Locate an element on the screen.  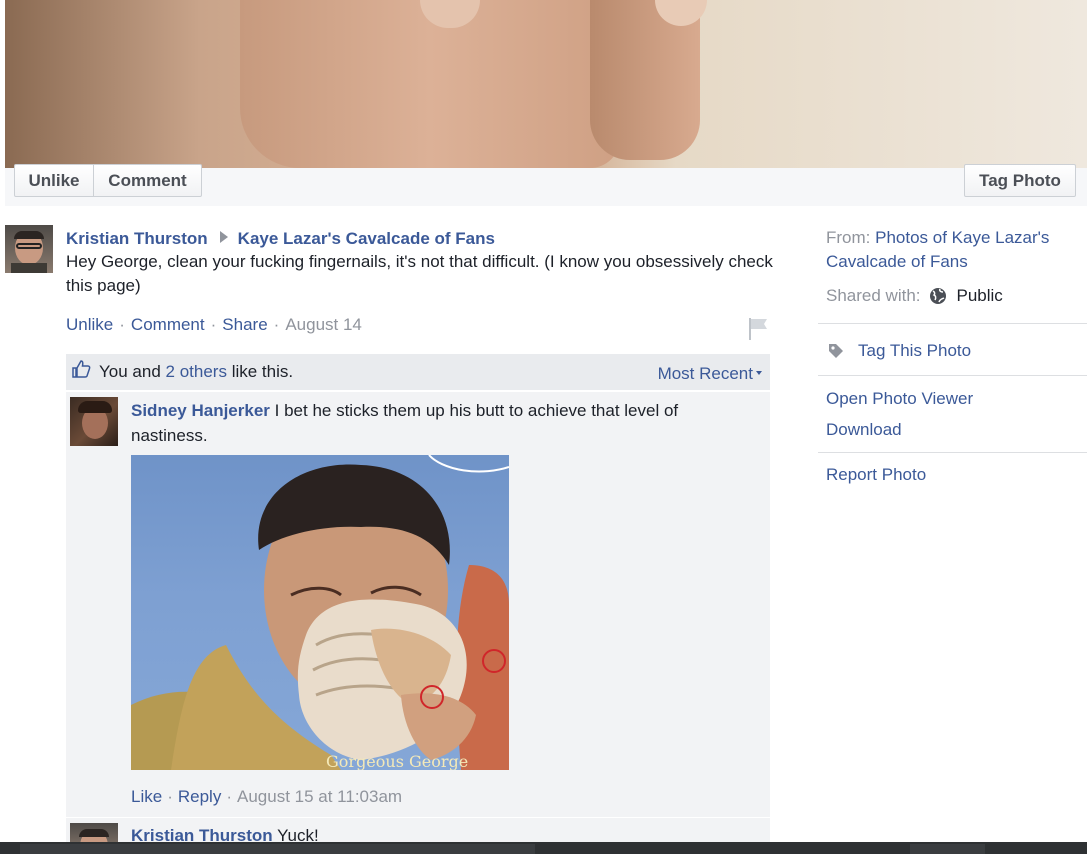
post-actions: Unlike · Comment · Share · August 14 is located at coordinates (214, 325).